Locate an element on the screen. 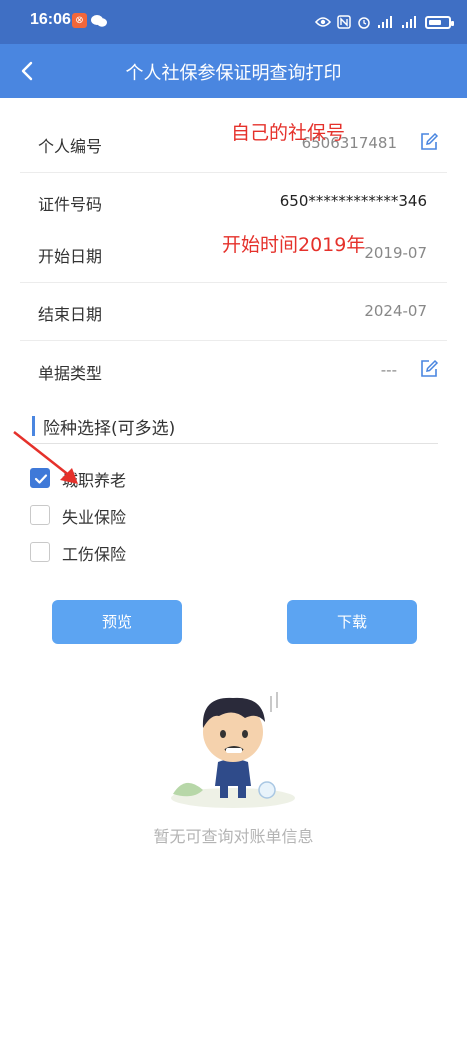 The image size is (467, 1043). end-date-value: 2024-07 is located at coordinates (395, 311).